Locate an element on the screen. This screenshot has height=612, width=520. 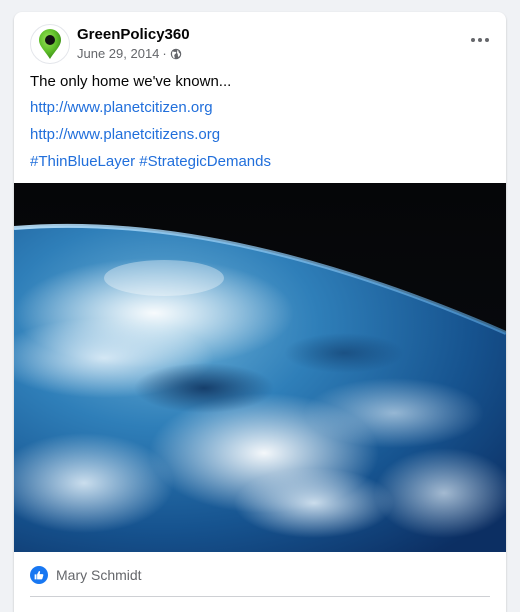
post-link-1: http://www.planetcitizen.org is located at coordinates (121, 107).